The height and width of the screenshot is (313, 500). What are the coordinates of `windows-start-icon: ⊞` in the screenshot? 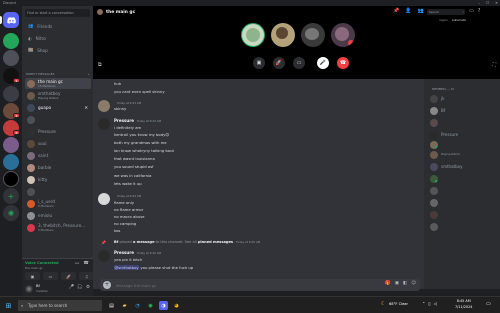 It's located at (8, 305).